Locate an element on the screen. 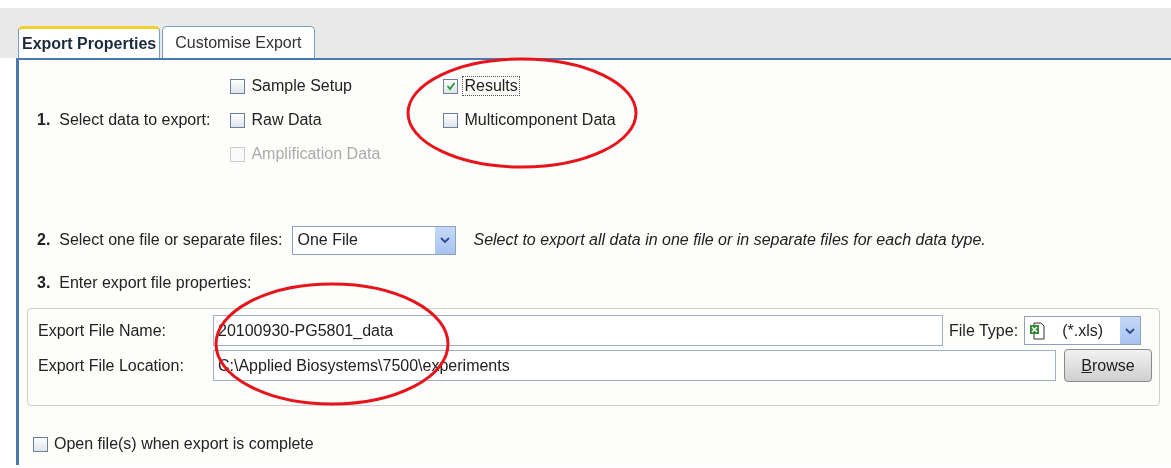  checkbox-option: Results is located at coordinates (530, 86).